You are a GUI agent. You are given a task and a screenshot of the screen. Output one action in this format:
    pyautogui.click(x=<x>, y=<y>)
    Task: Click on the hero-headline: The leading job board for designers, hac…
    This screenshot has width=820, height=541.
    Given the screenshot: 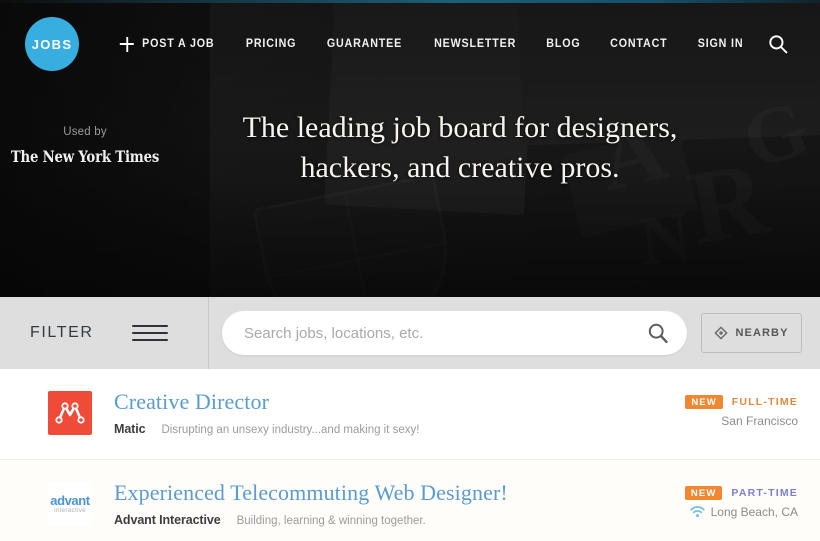 What is the action you would take?
    pyautogui.click(x=495, y=148)
    